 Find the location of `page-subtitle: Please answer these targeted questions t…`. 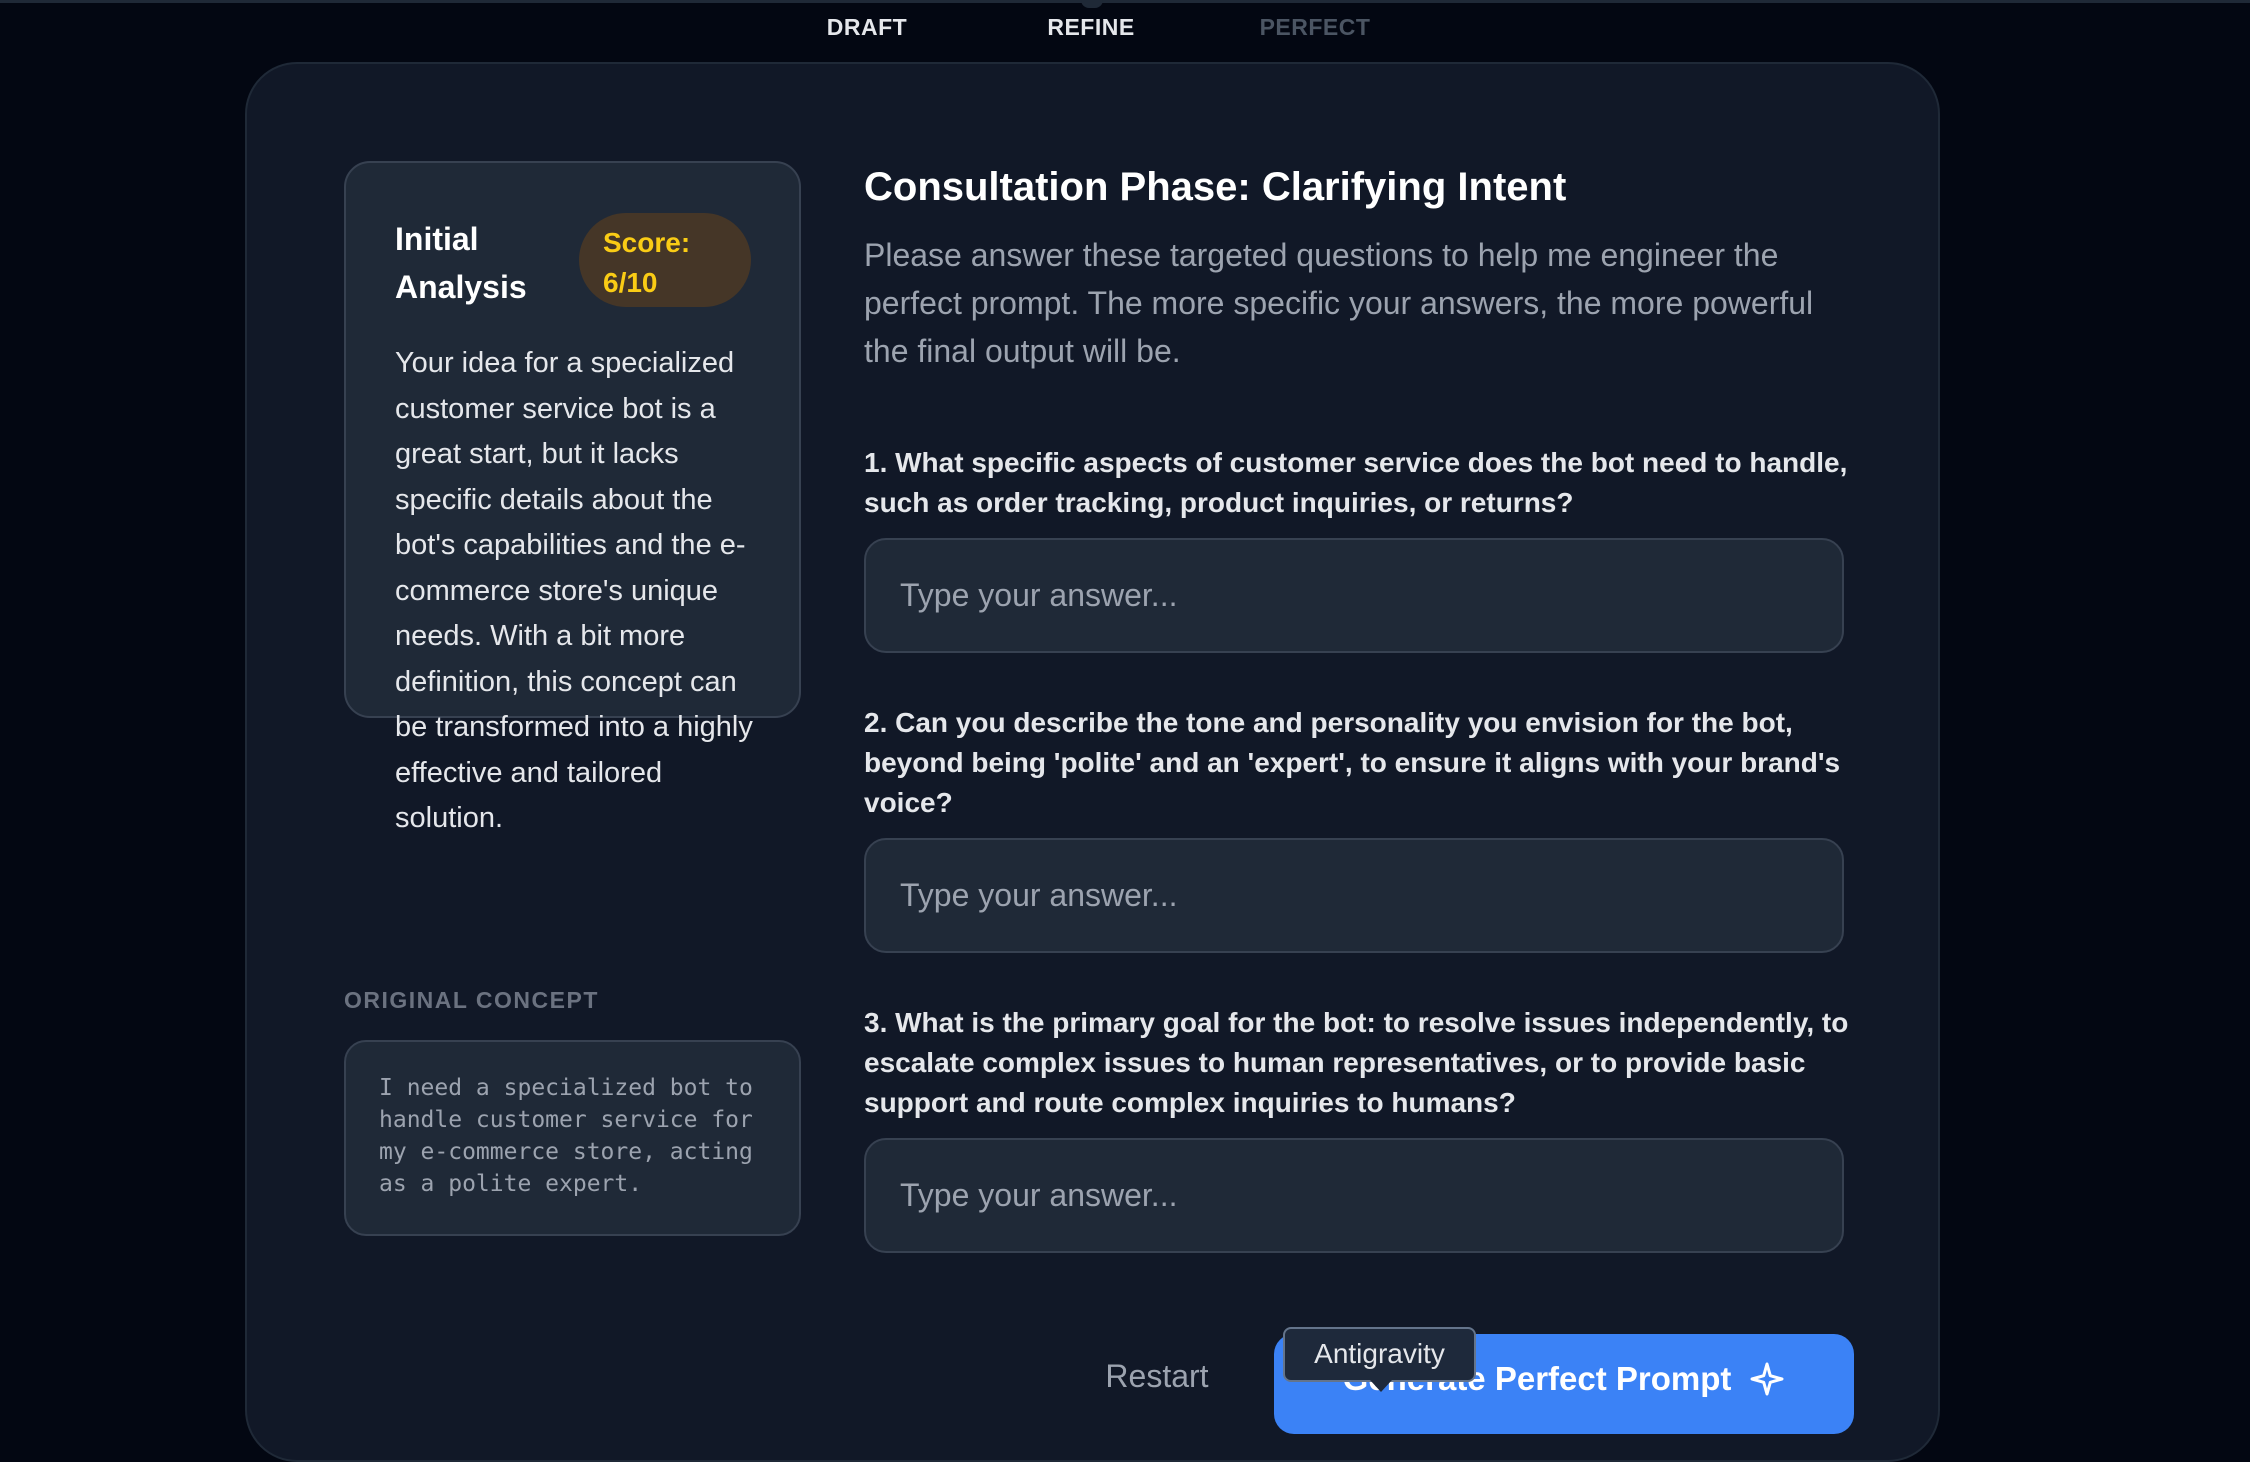

page-subtitle: Please answer these targeted questions t… is located at coordinates (1339, 303).